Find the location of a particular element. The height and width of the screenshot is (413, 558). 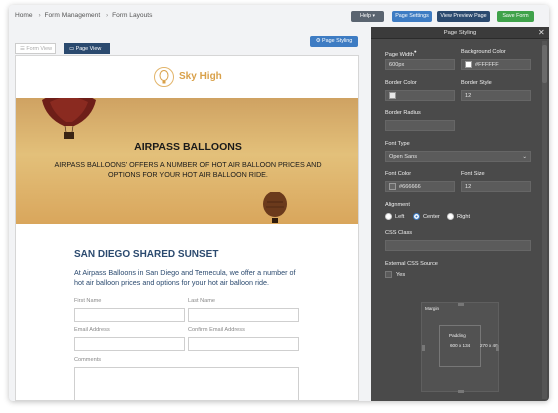

outer-size-label: 270 x 40 is located at coordinates (489, 345).